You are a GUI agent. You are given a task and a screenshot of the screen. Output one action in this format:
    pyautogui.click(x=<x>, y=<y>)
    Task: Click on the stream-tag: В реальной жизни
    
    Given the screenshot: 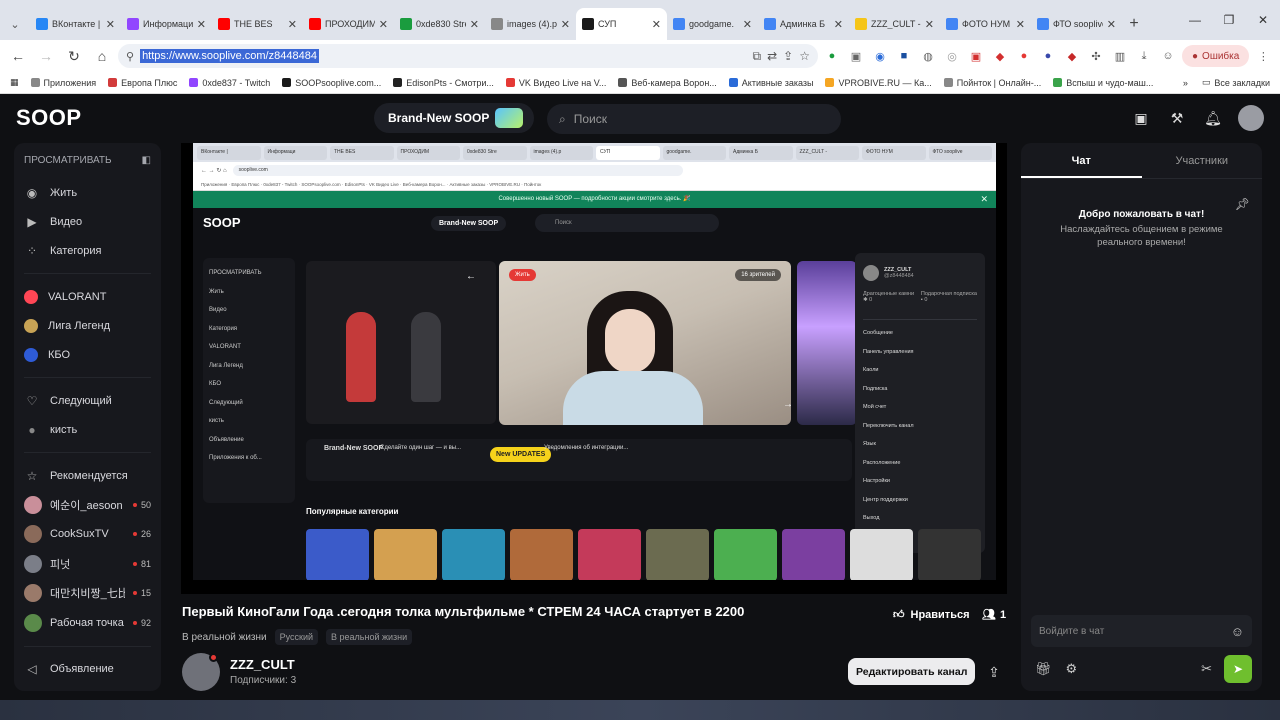 What is the action you would take?
    pyautogui.click(x=369, y=637)
    